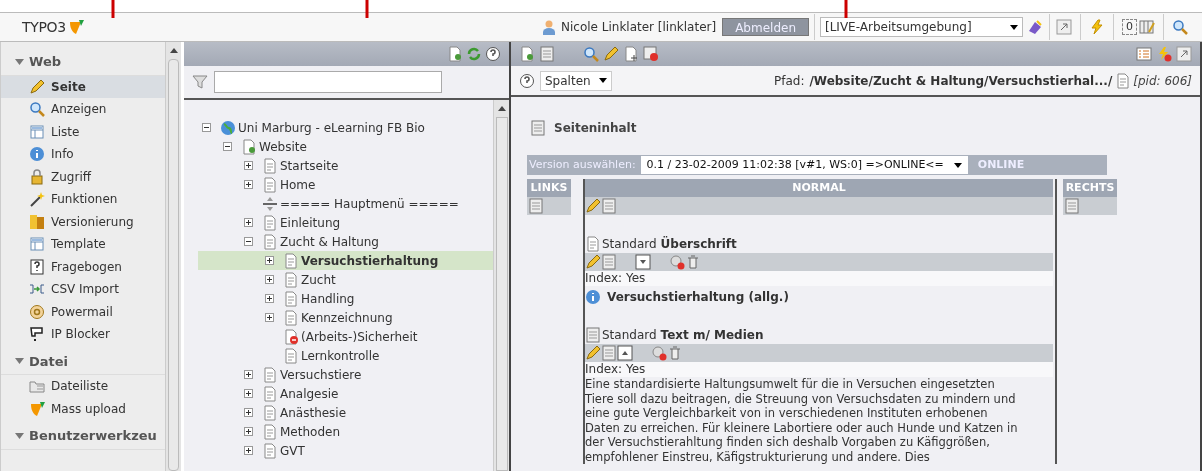 Image resolution: width=1202 pixels, height=471 pixels. What do you see at coordinates (345, 298) in the screenshot?
I see `tree-node: Handling` at bounding box center [345, 298].